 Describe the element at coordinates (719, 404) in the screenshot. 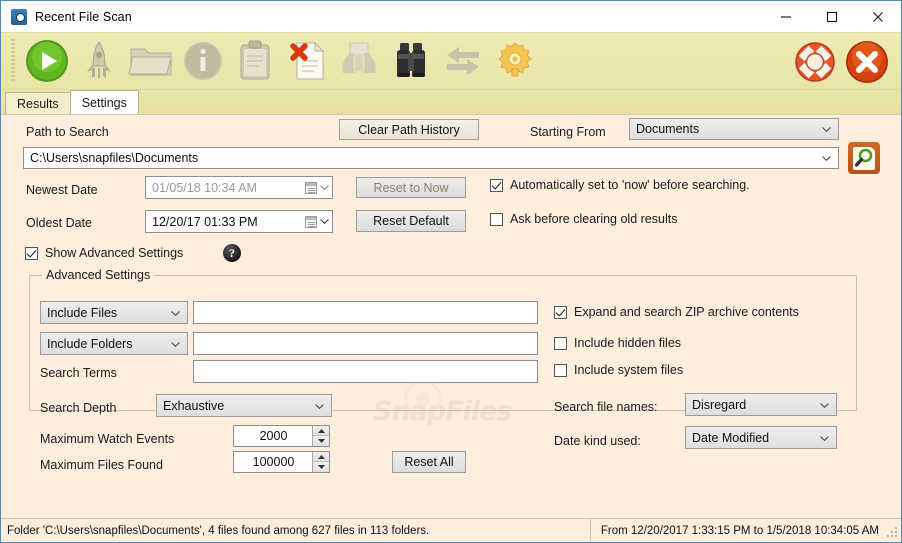

I see `search-file-names-value: Disregard` at that location.